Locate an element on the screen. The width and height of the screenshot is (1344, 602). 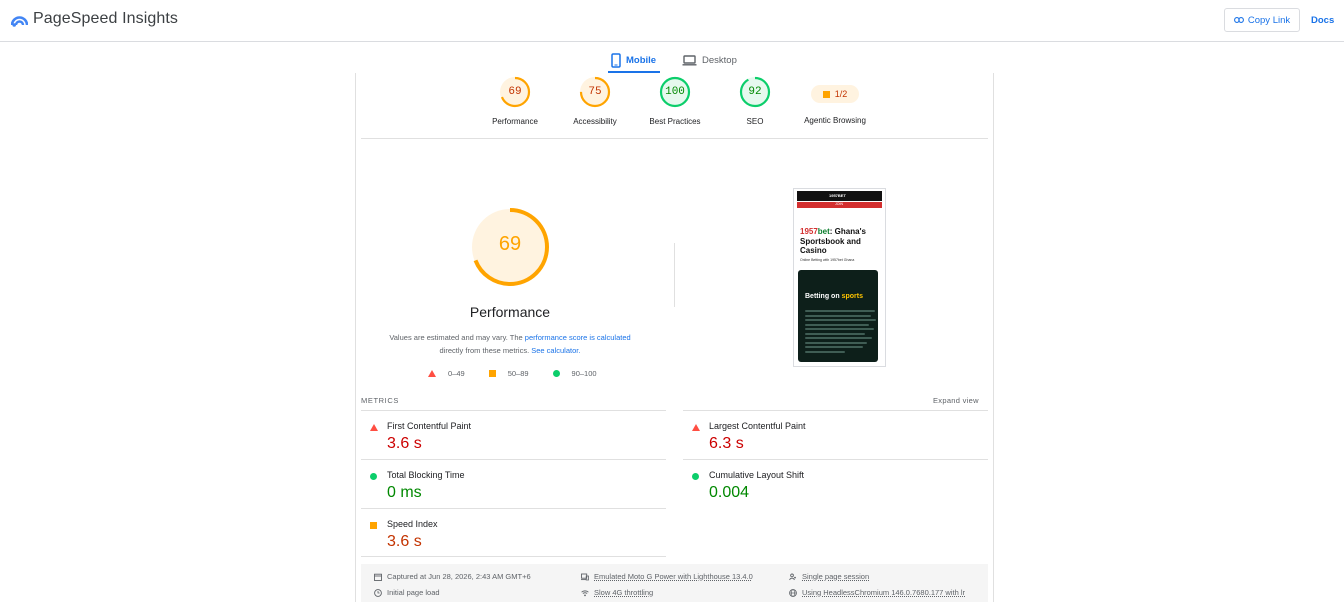
gauge-label: Best Practices is located at coordinates (675, 121).